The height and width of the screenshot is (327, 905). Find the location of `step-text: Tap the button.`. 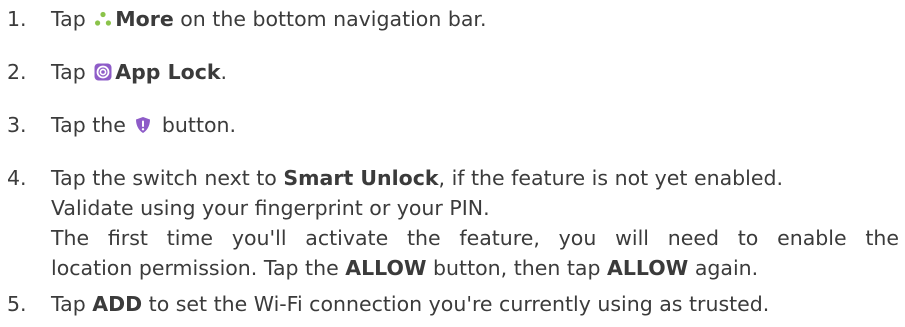

step-text: Tap the button. is located at coordinates (475, 125).